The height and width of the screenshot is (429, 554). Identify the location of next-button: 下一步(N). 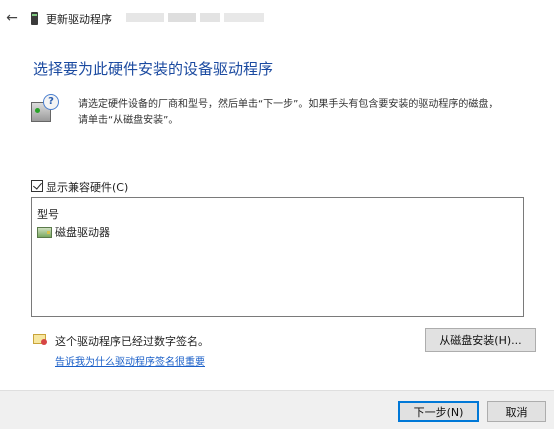
(438, 411).